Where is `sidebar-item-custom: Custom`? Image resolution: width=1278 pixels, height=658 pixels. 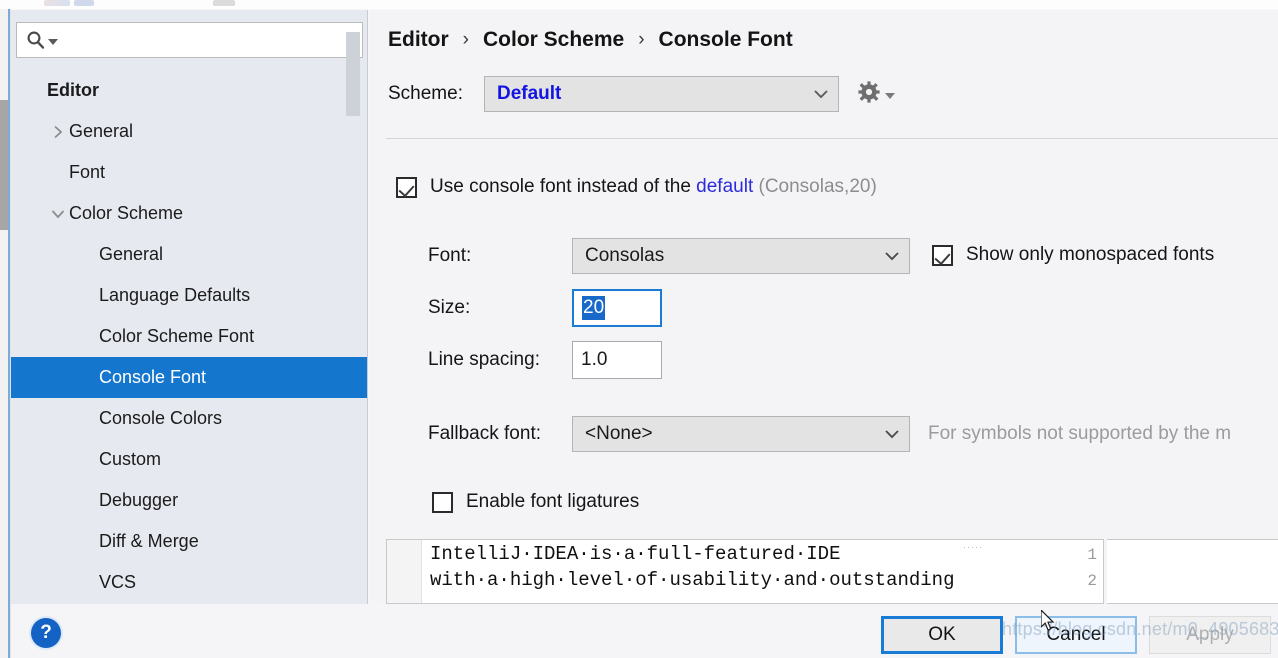 sidebar-item-custom: Custom is located at coordinates (189, 459).